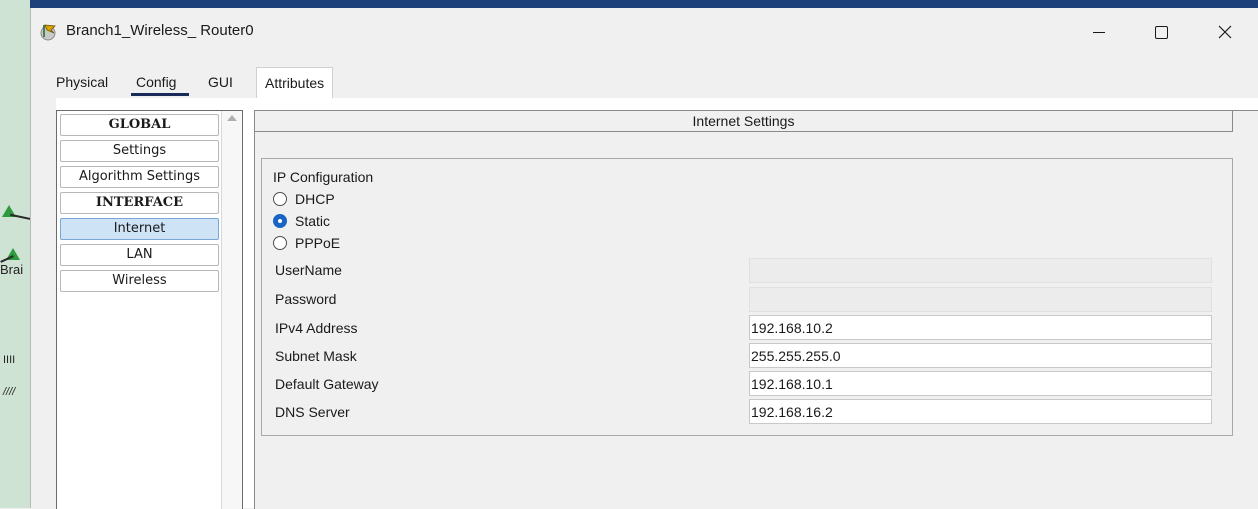 This screenshot has height=509, width=1258. Describe the element at coordinates (231, 310) in the screenshot. I see `nav-scrollbar` at that location.